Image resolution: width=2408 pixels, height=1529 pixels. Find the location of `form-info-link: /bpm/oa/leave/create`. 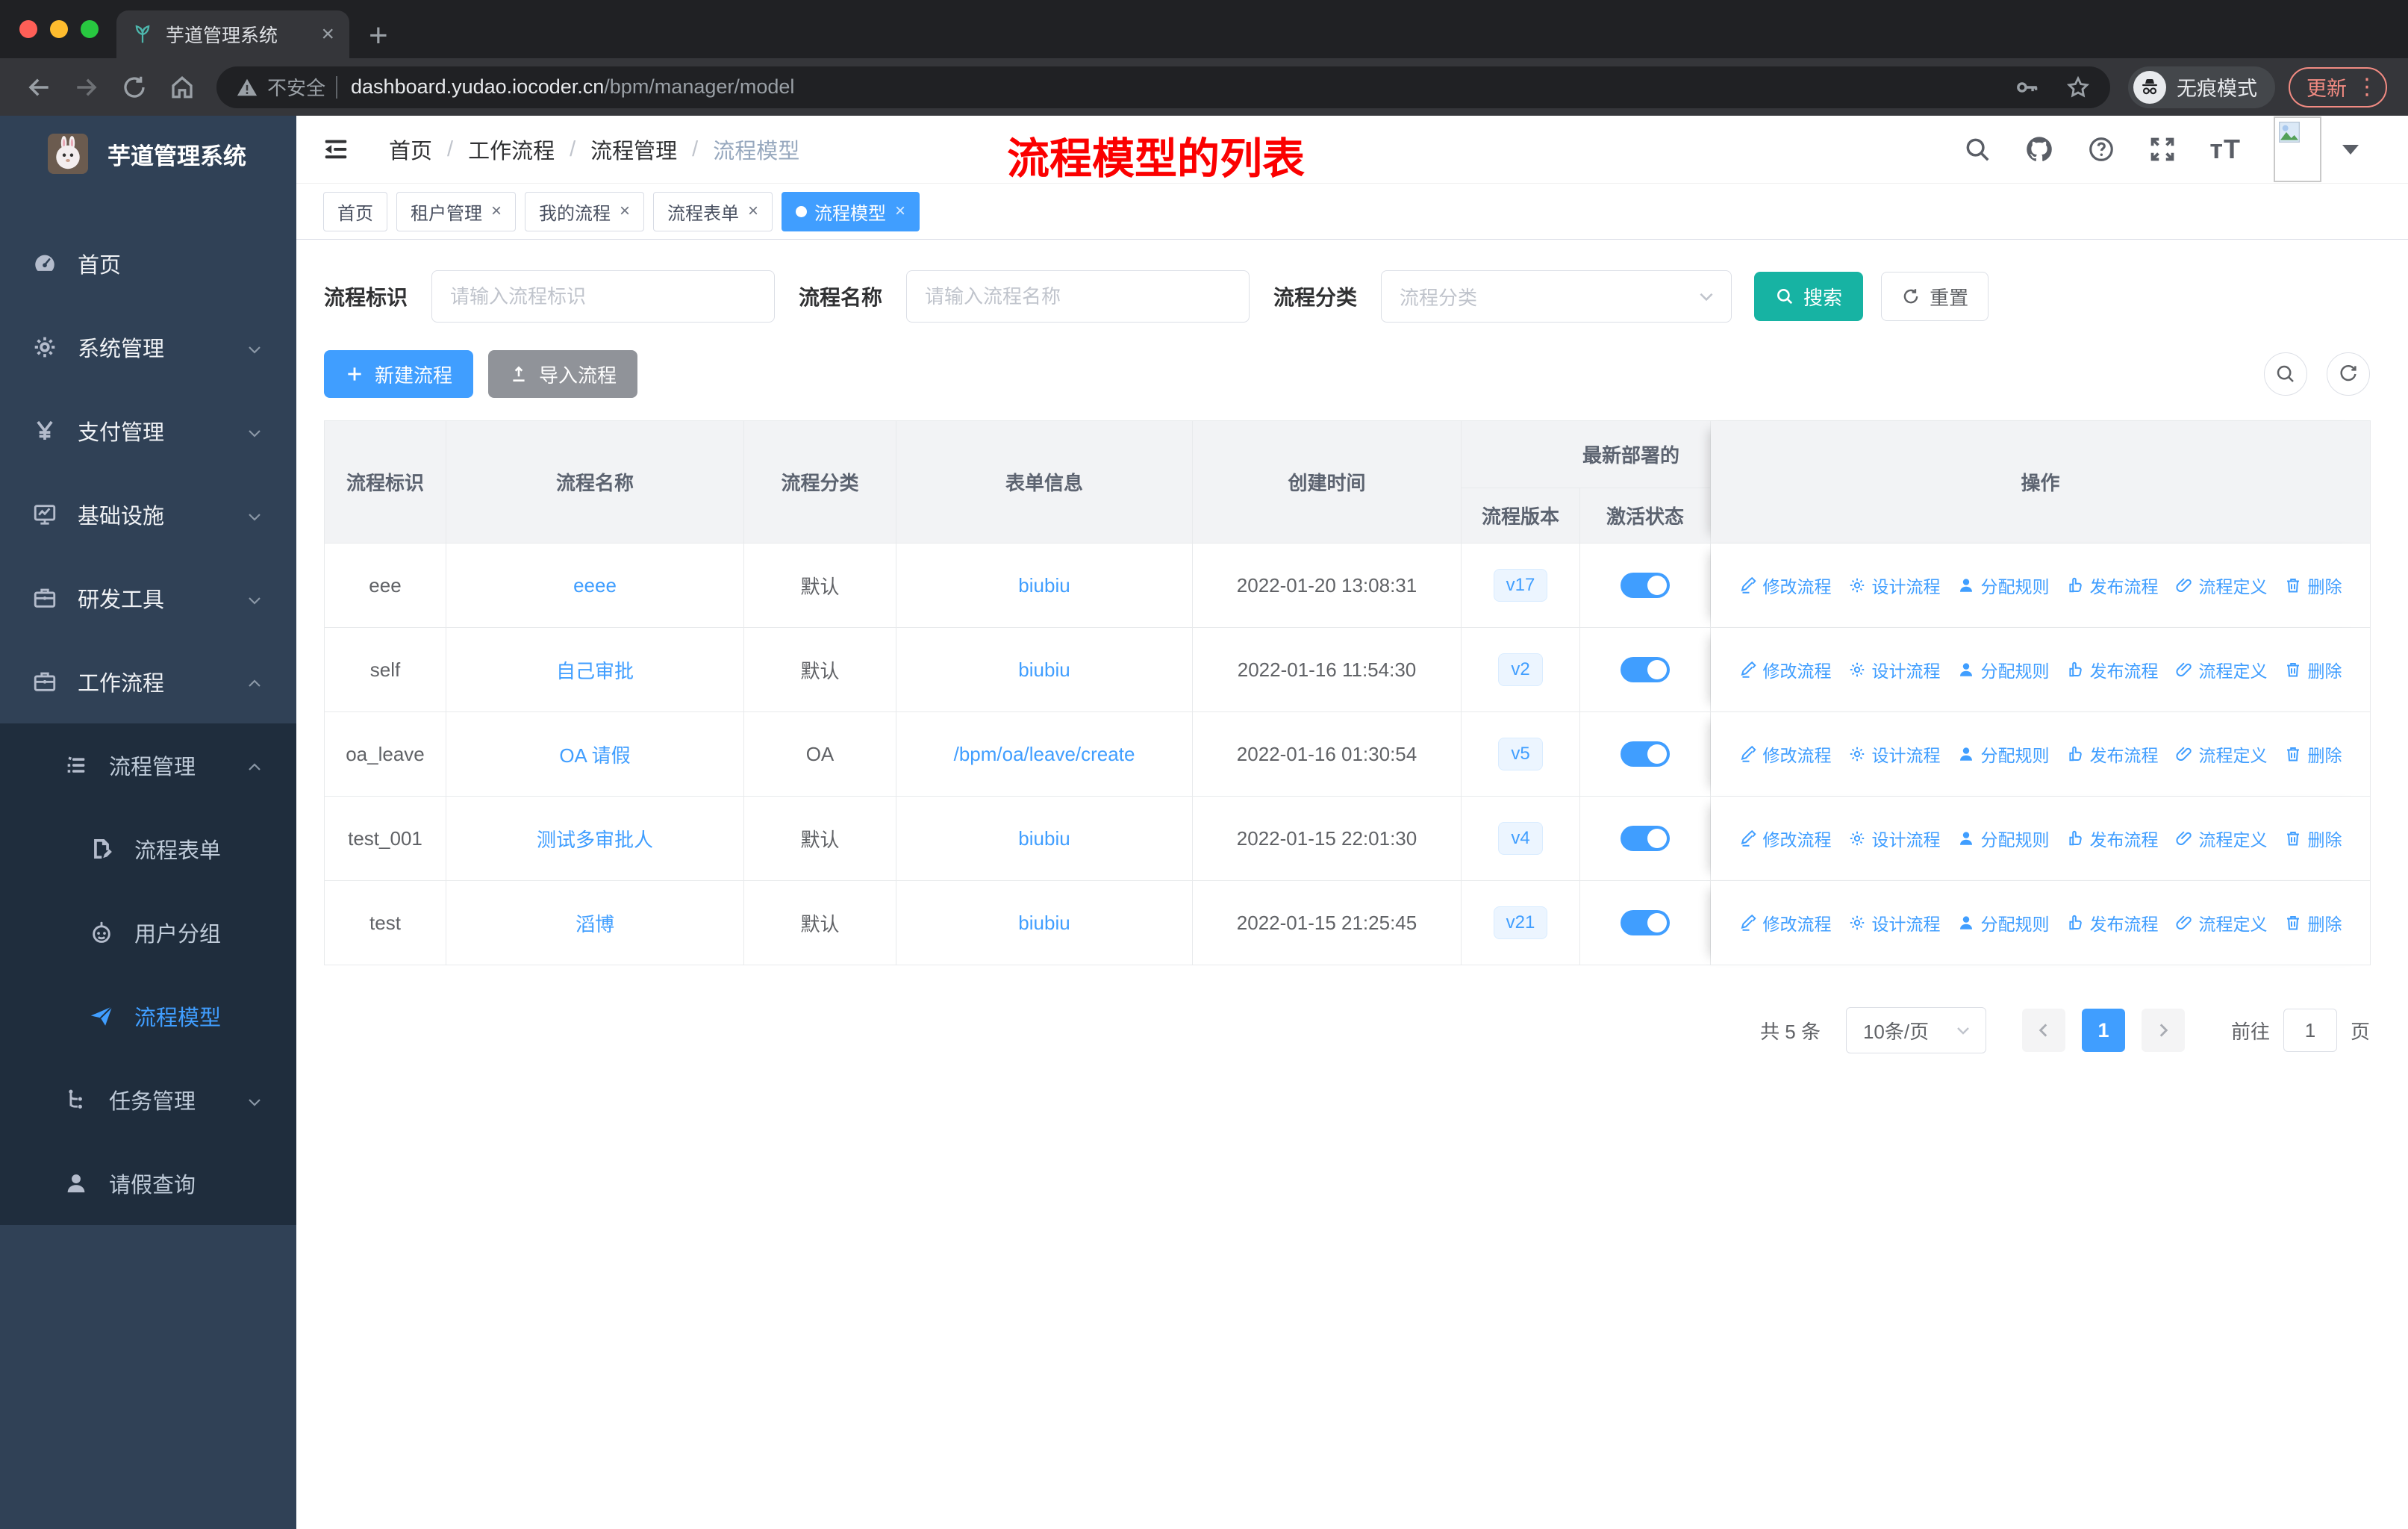

form-info-link: /bpm/oa/leave/create is located at coordinates (1044, 754).